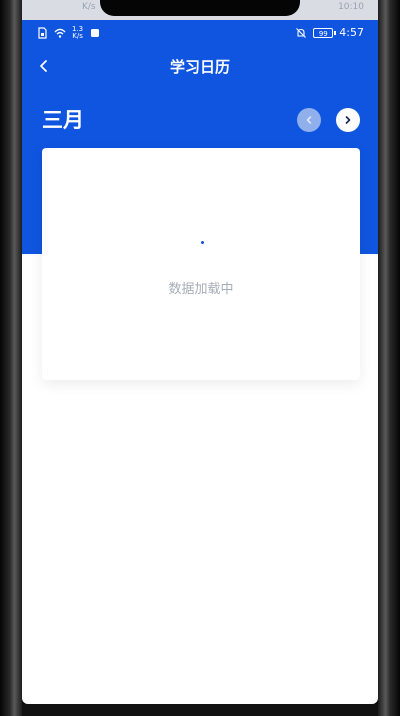 This screenshot has height=716, width=400. Describe the element at coordinates (200, 710) in the screenshot. I see `phone-bottom-edge` at that location.